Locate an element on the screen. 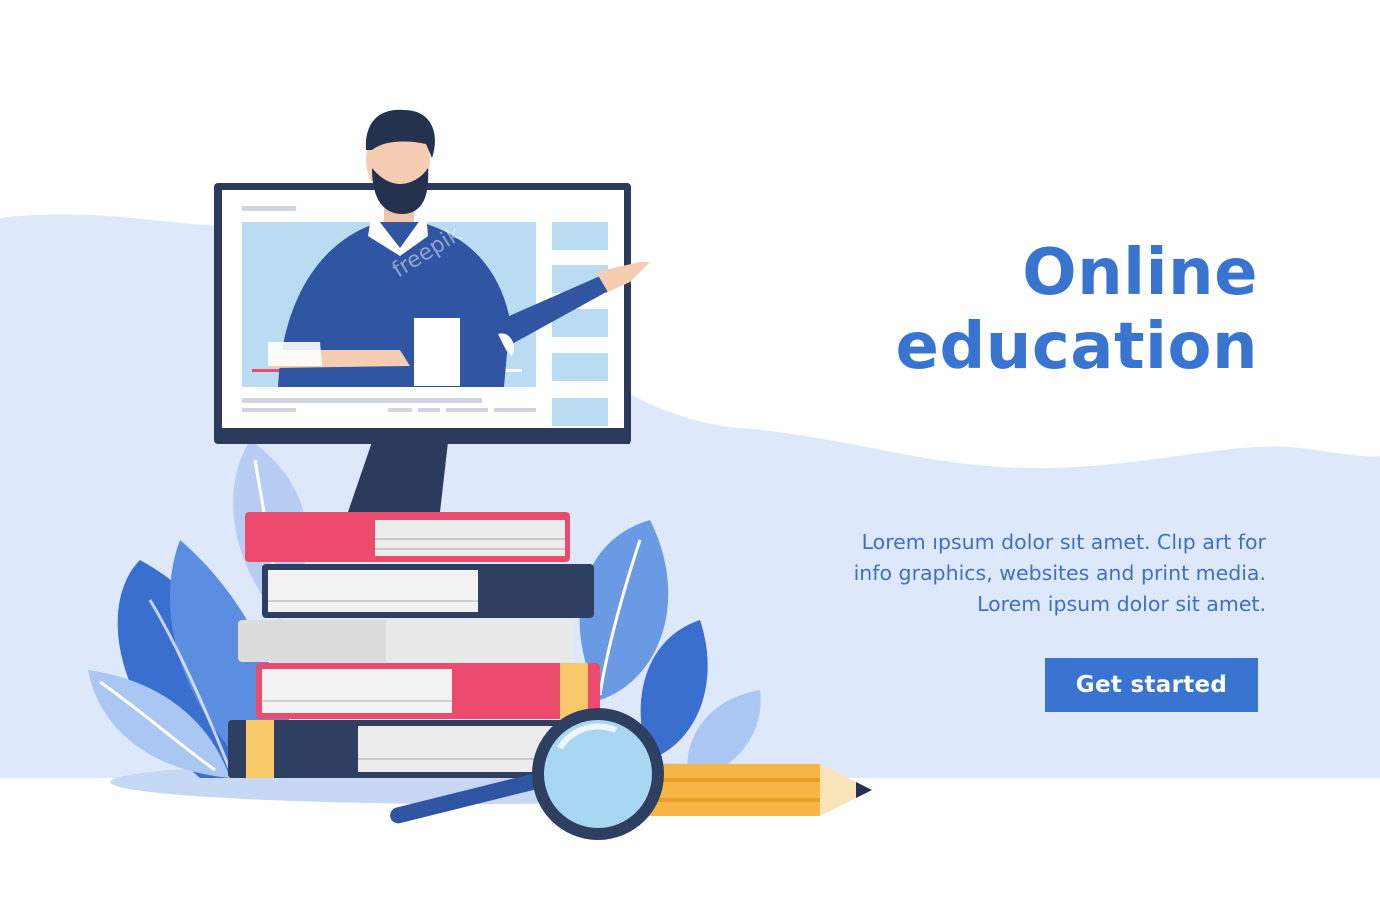  get-started-button: Get started is located at coordinates (1151, 685).